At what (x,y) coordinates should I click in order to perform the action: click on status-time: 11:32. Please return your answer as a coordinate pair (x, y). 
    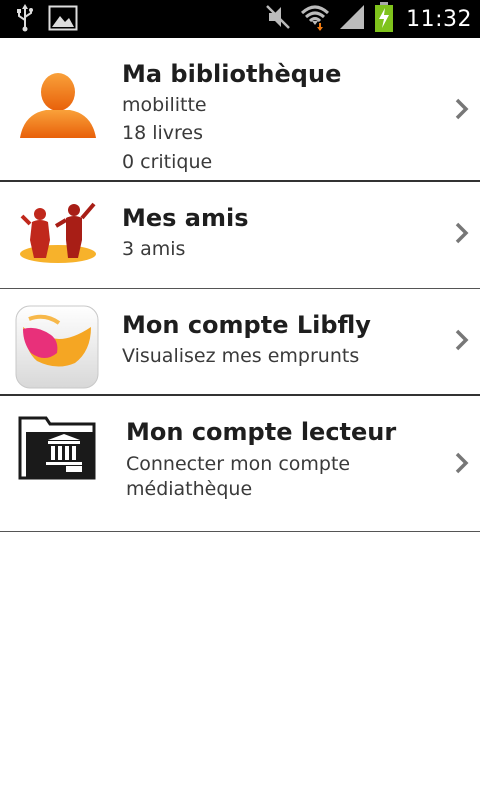
    Looking at the image, I should click on (439, 19).